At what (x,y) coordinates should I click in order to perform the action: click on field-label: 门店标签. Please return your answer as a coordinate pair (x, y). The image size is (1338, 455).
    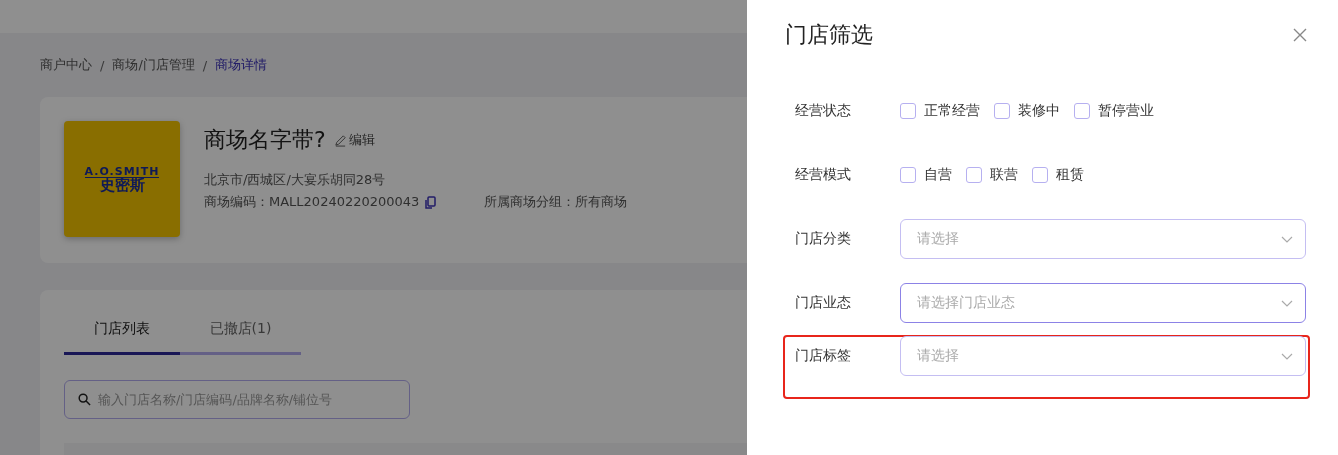
    Looking at the image, I should click on (823, 356).